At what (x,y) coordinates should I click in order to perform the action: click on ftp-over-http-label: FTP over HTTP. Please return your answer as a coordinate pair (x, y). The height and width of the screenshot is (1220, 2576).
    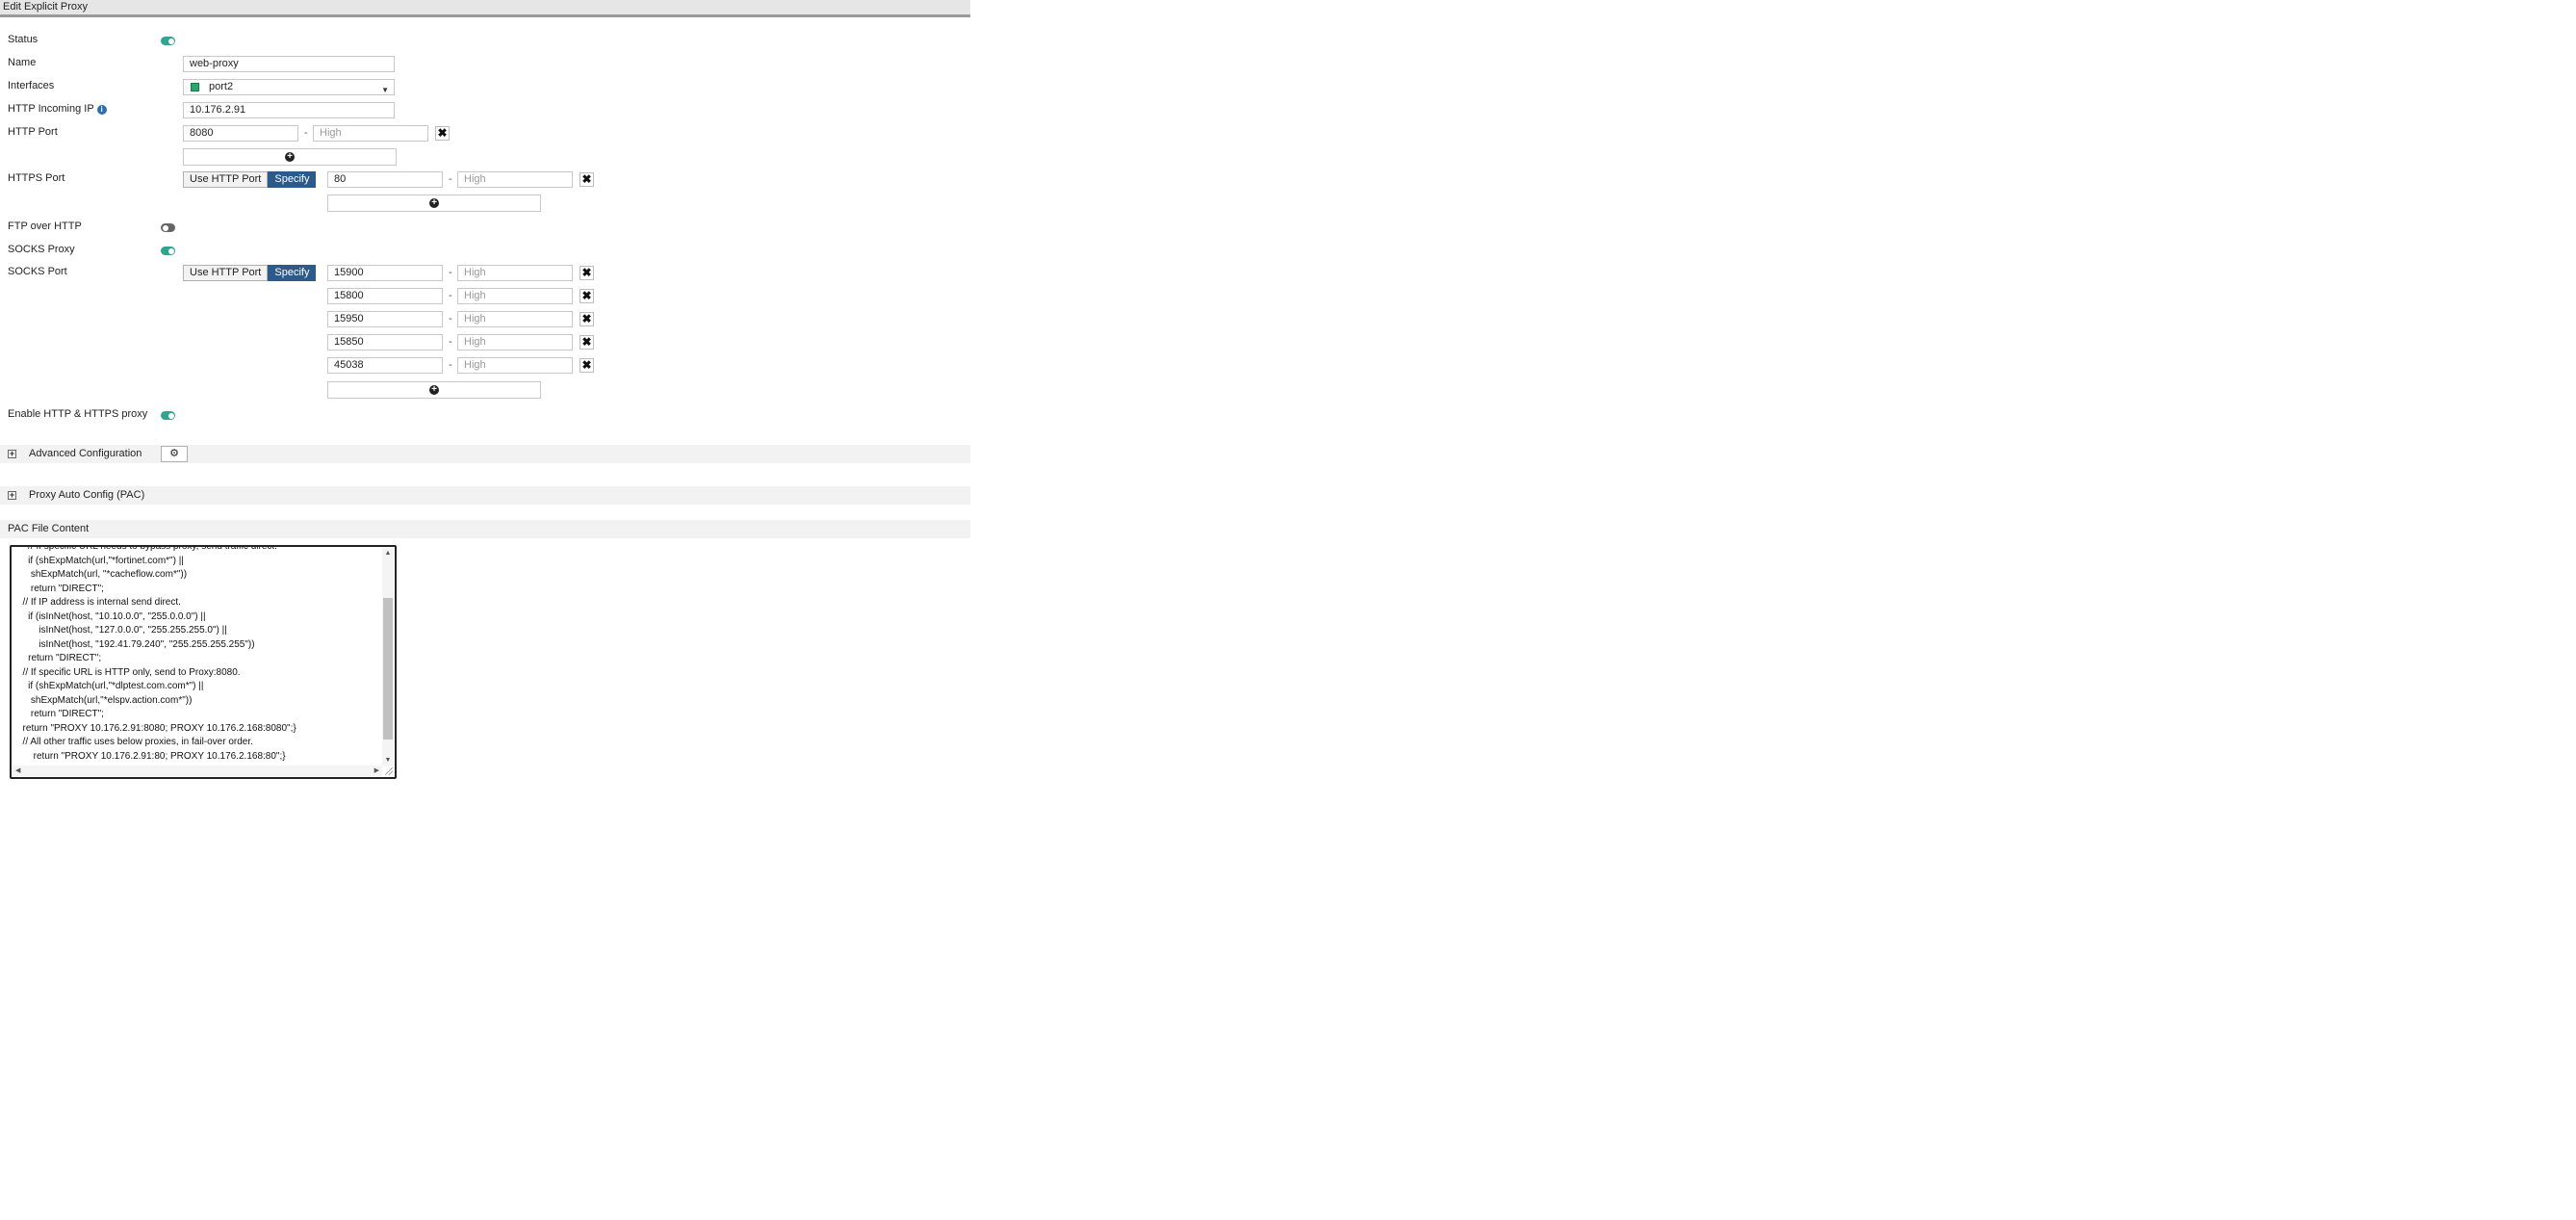
    Looking at the image, I should click on (45, 226).